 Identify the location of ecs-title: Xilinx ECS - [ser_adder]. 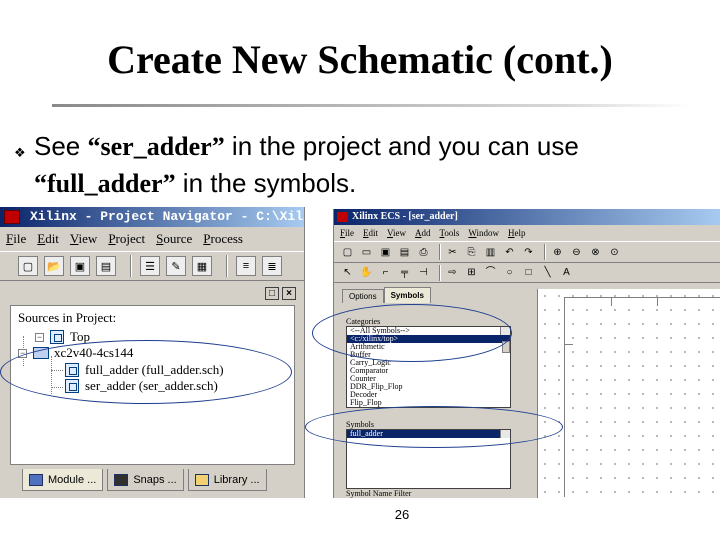
(405, 216).